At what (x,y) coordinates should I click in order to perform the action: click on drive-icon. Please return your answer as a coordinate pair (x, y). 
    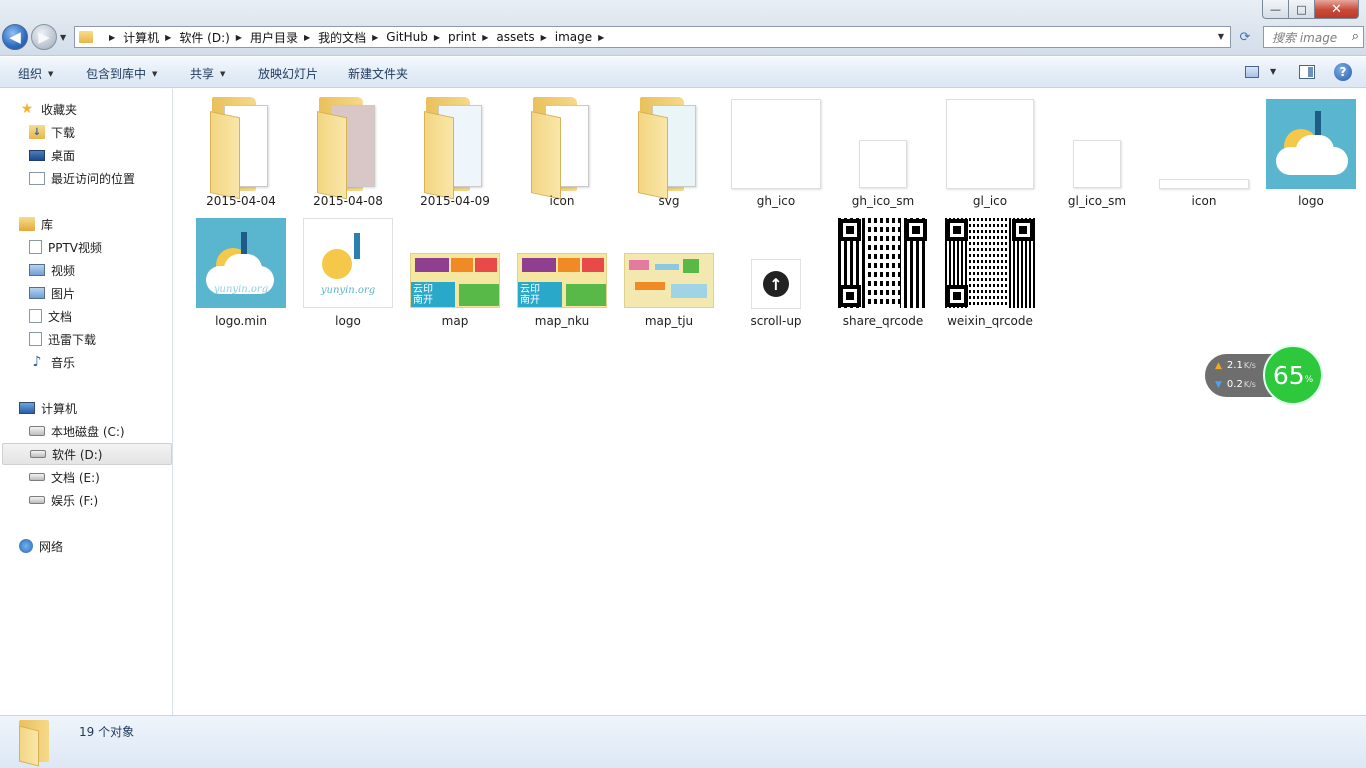
    Looking at the image, I should click on (38, 454).